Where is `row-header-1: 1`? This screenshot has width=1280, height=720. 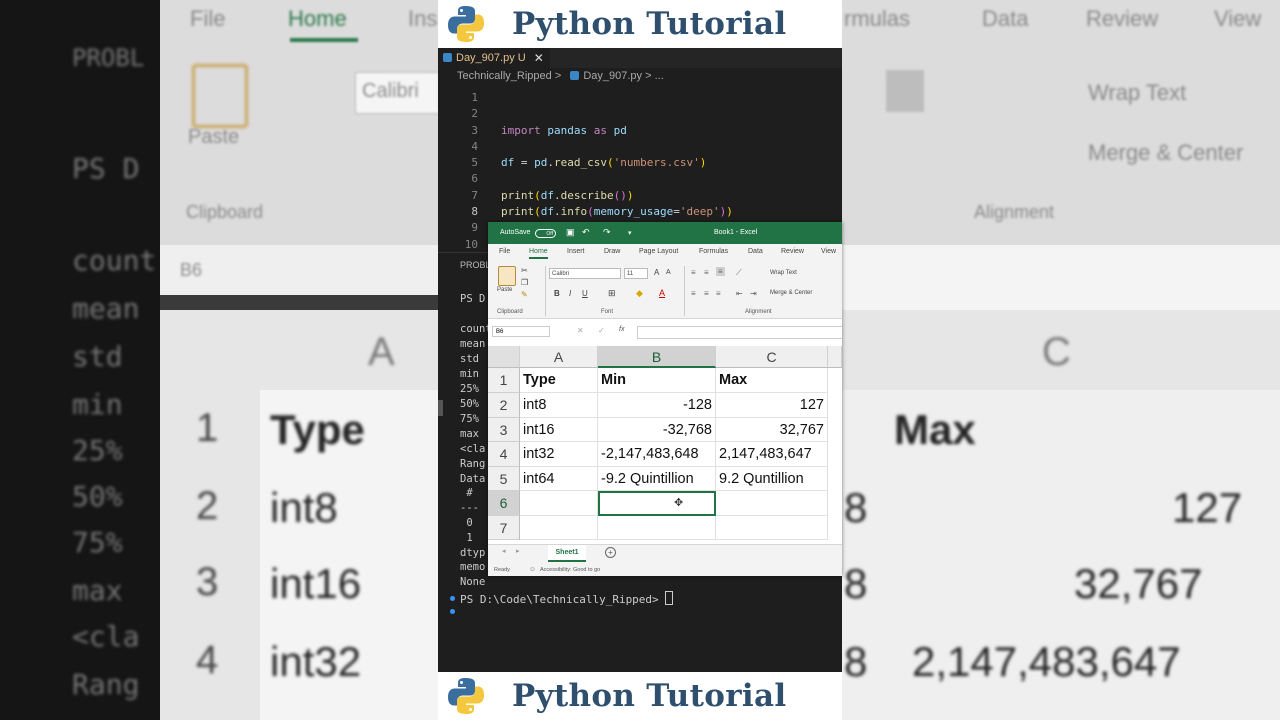 row-header-1: 1 is located at coordinates (504, 380).